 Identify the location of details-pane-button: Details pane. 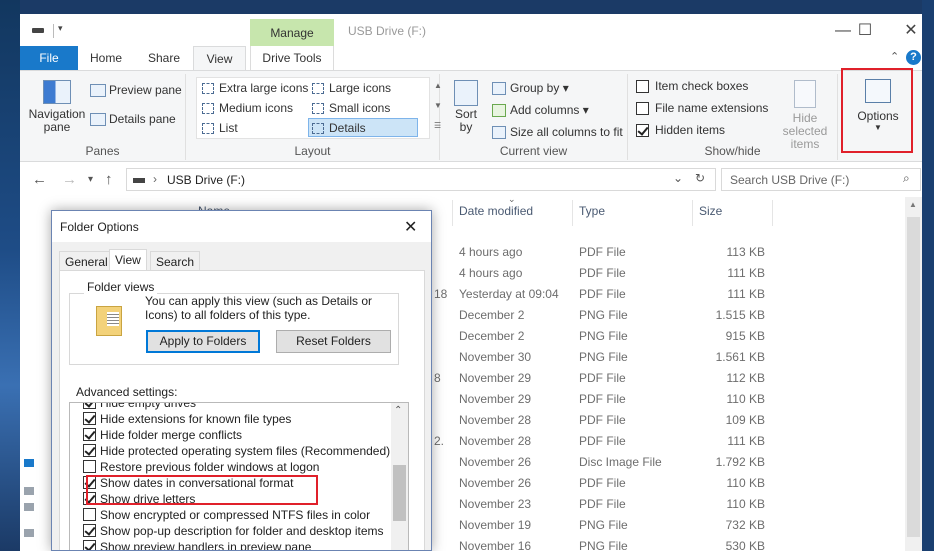
(133, 119).